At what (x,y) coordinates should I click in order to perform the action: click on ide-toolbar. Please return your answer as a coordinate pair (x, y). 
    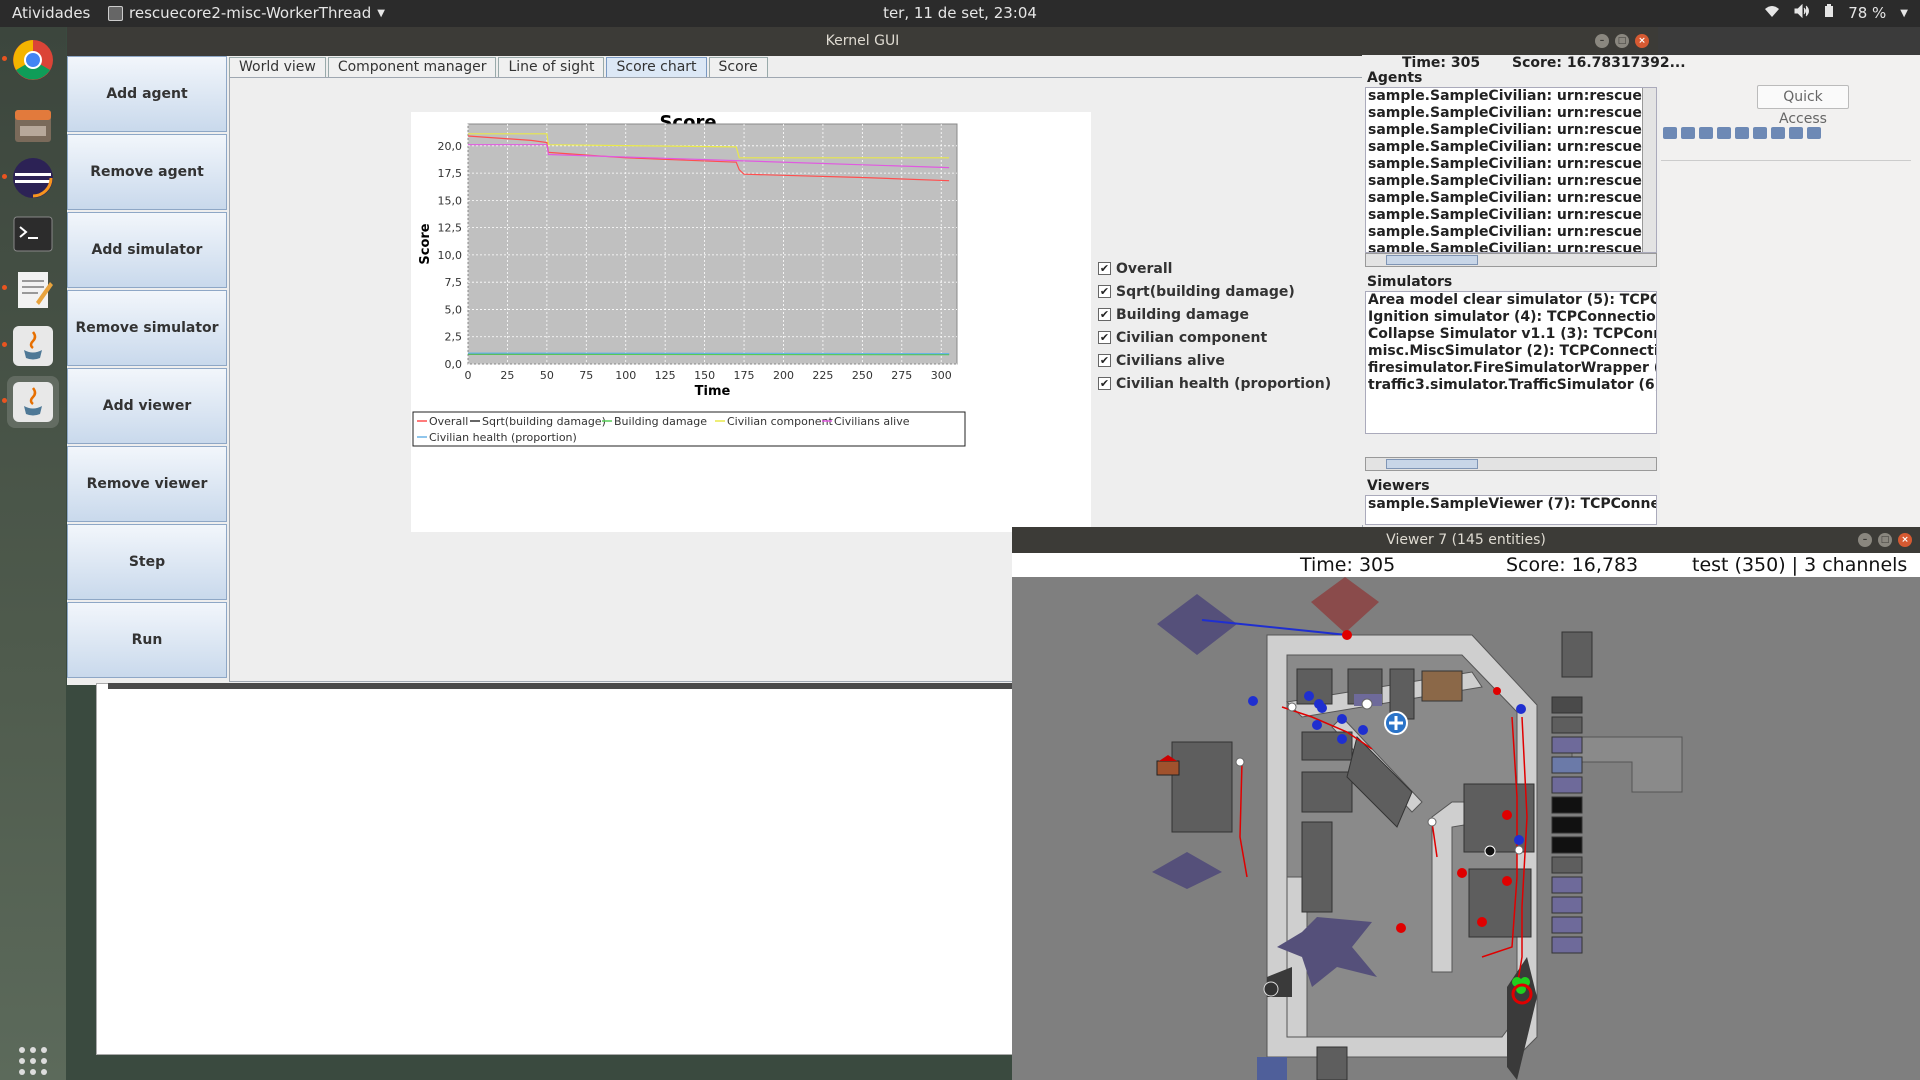
    Looking at the image, I should click on (1786, 140).